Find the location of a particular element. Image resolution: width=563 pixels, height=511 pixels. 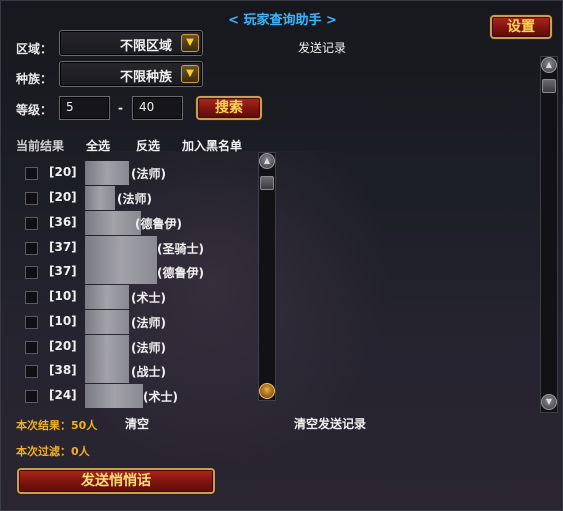

send-log-scrollbar is located at coordinates (549, 234).